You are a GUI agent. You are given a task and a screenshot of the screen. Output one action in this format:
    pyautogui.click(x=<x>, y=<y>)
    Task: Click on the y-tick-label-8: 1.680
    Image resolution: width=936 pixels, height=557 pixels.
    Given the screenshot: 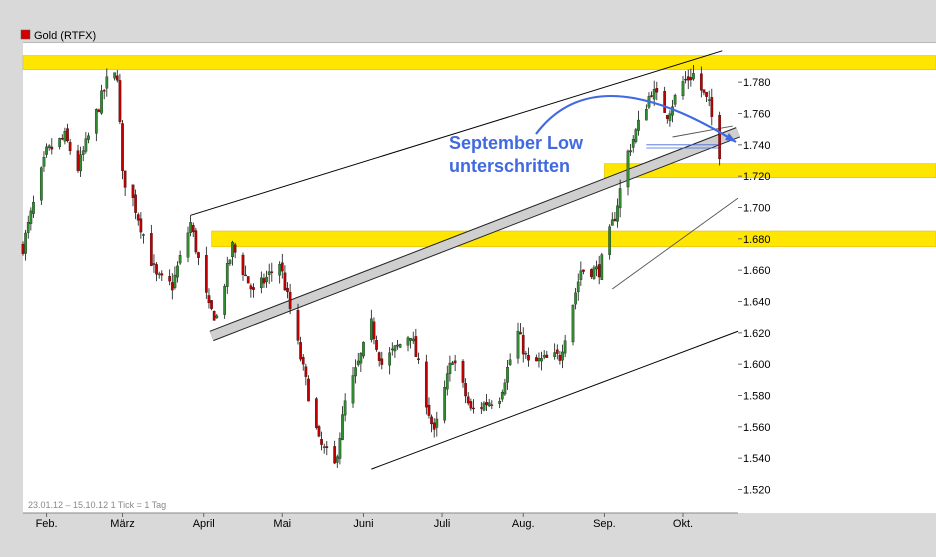 What is the action you would take?
    pyautogui.click(x=757, y=240)
    